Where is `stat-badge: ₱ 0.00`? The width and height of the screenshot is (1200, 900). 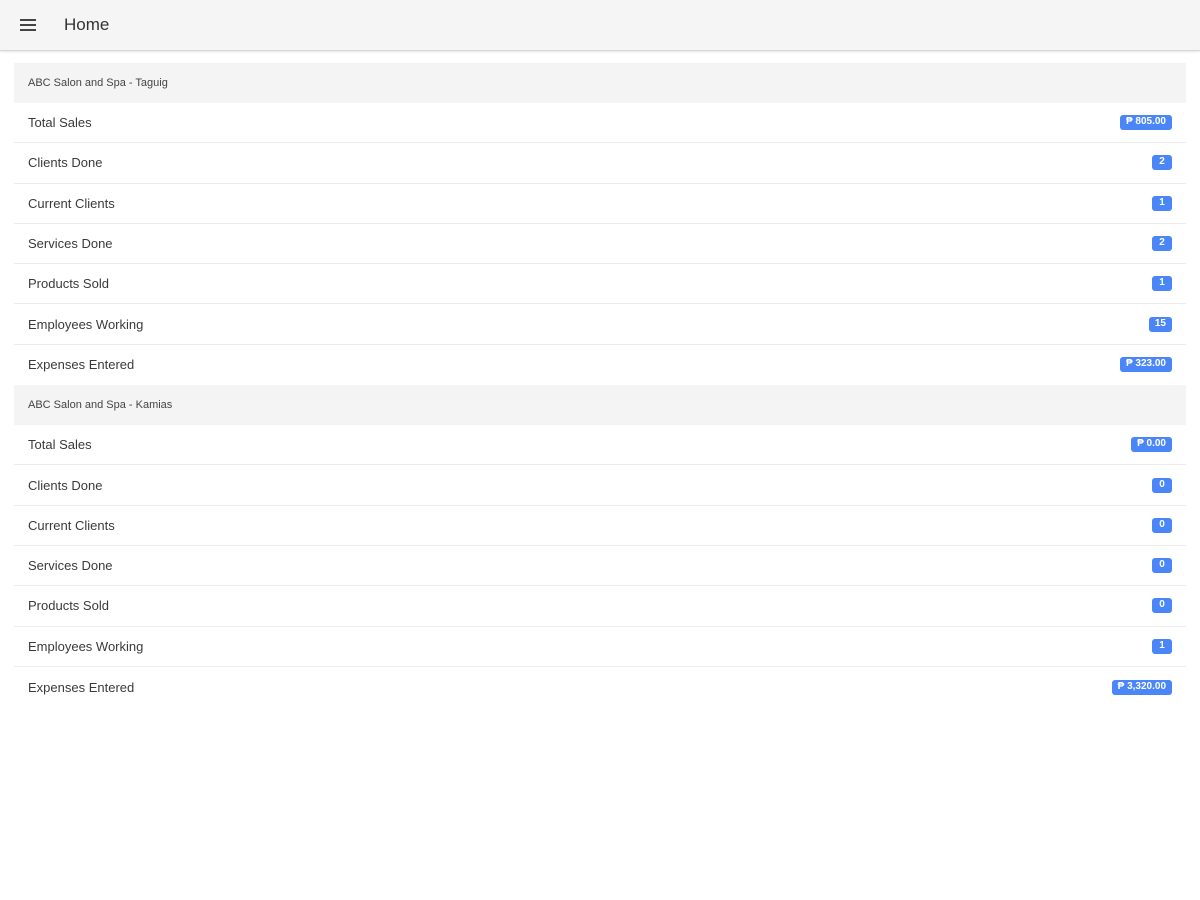
stat-badge: ₱ 0.00 is located at coordinates (1151, 445).